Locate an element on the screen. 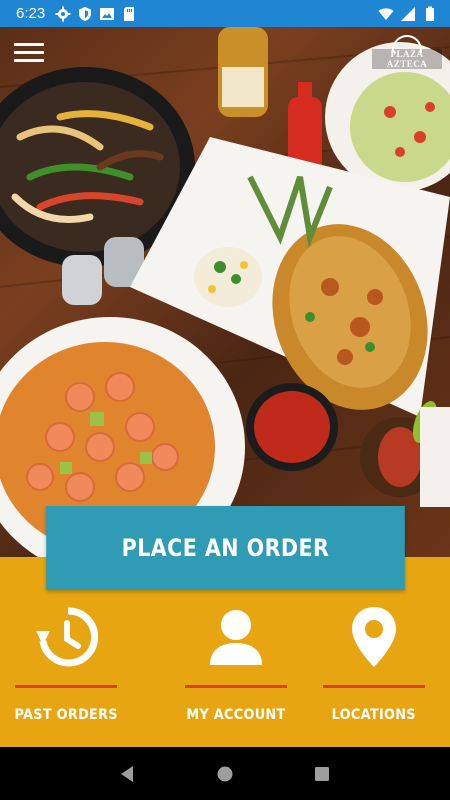 This screenshot has width=450, height=800. signal-icon is located at coordinates (408, 13).